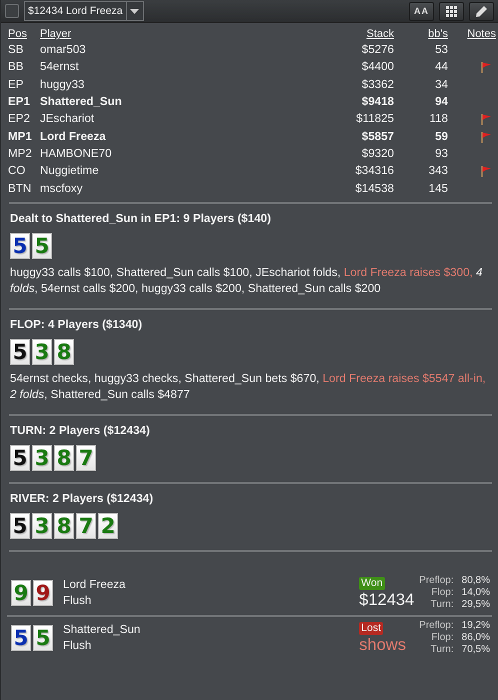  What do you see at coordinates (476, 626) in the screenshot?
I see `equity-value: 19,2%` at bounding box center [476, 626].